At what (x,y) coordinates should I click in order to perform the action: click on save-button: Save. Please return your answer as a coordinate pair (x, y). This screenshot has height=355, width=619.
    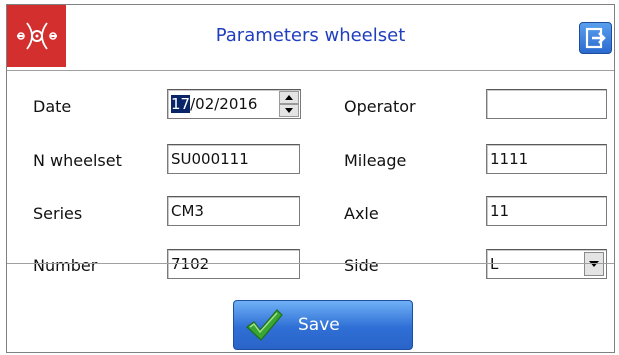
    Looking at the image, I should click on (323, 325).